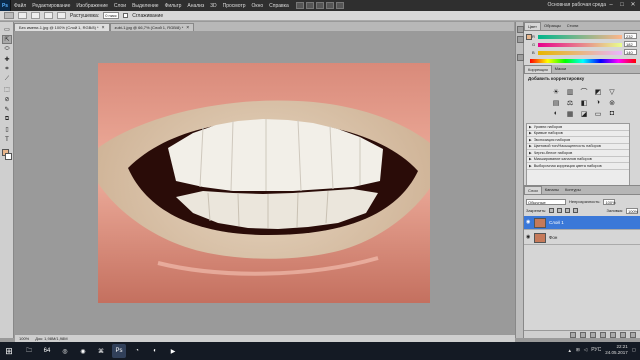 The image size is (640, 360). Describe the element at coordinates (329, 5) in the screenshot. I see `hand-tool-icon` at that location.